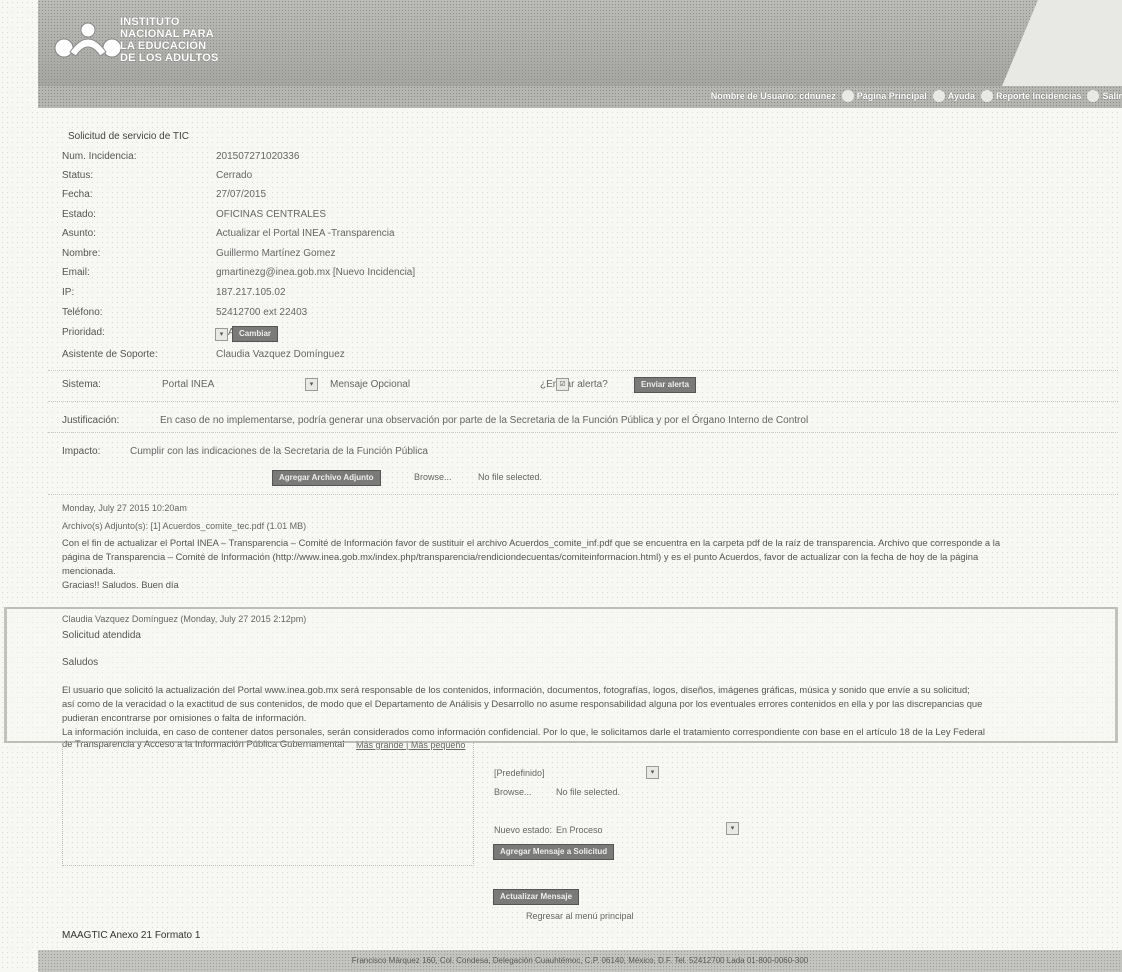 Image resolution: width=1122 pixels, height=972 pixels. What do you see at coordinates (536, 897) in the screenshot?
I see `update-message-button: Actualizar Mensaje` at bounding box center [536, 897].